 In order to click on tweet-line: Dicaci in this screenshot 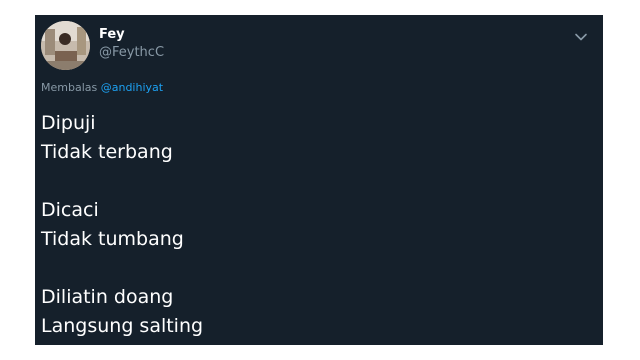, I will do `click(70, 210)`.